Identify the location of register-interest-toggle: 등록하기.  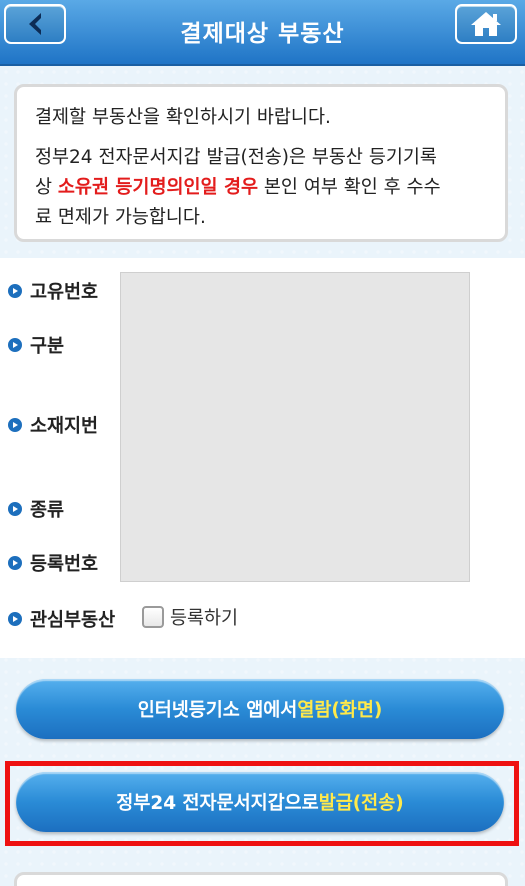
(190, 617).